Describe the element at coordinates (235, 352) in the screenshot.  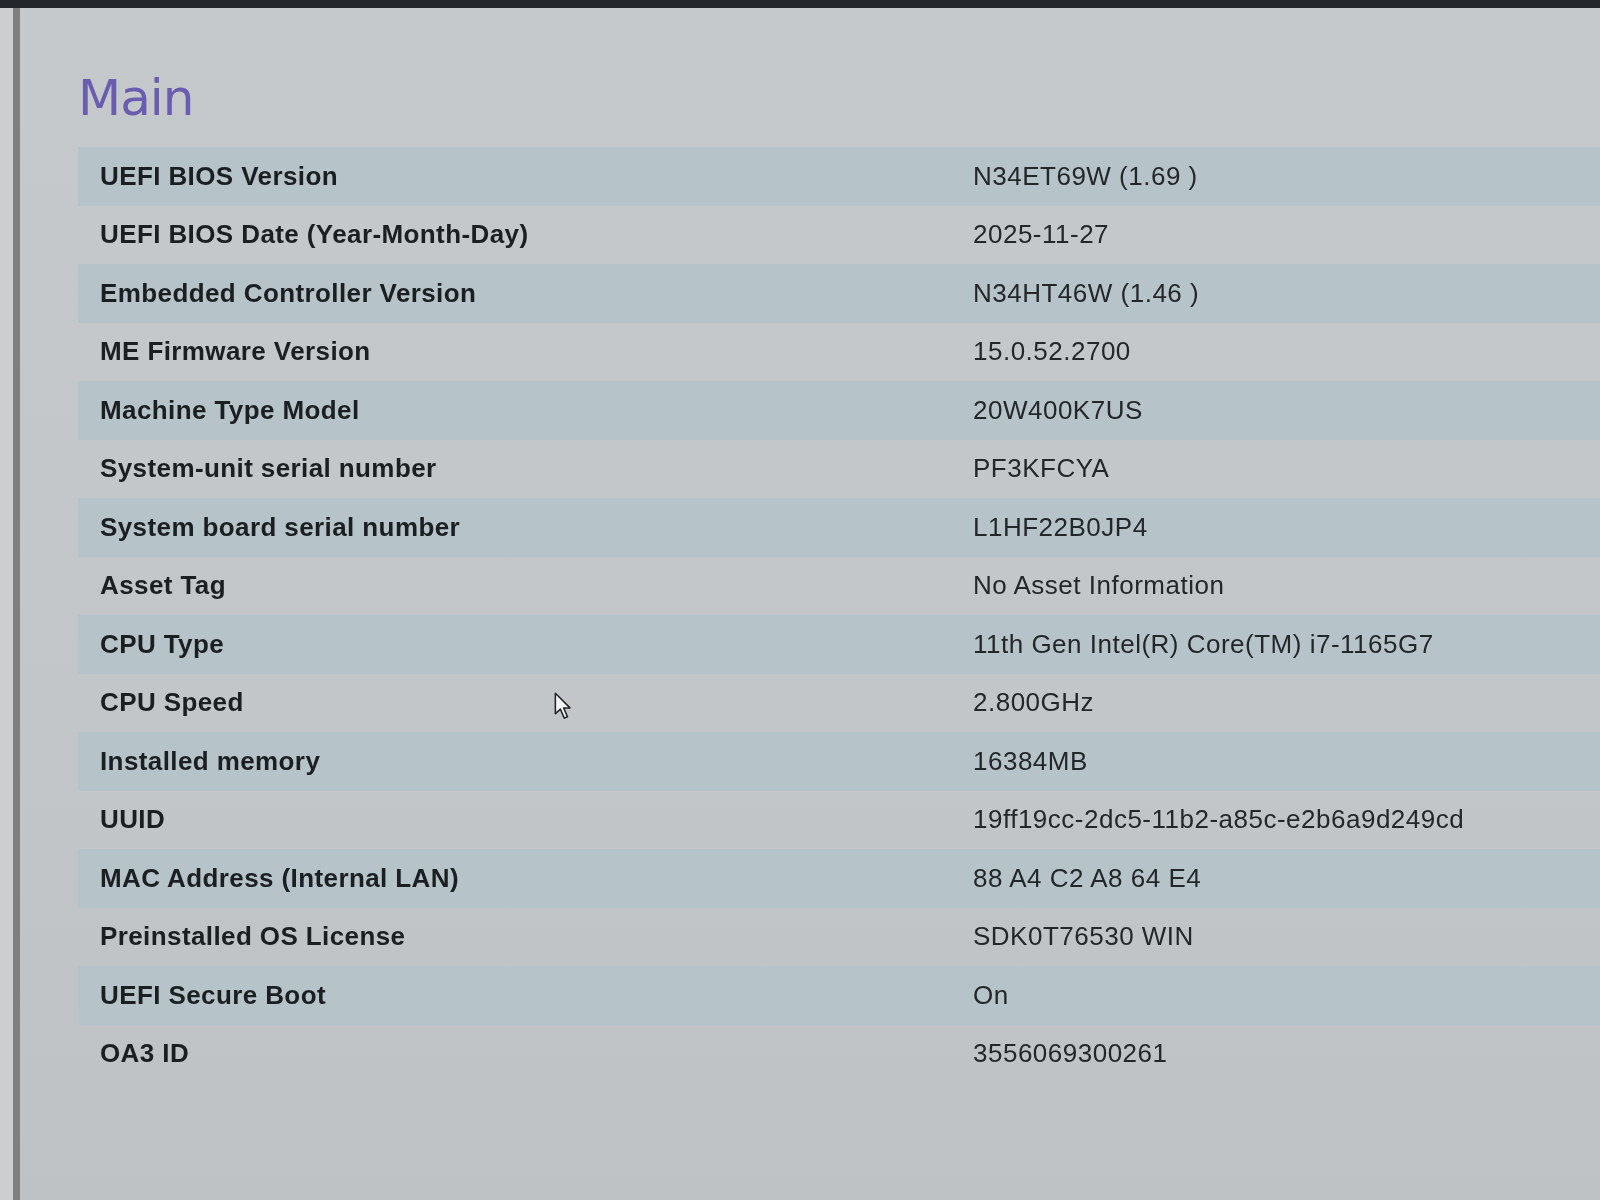
I see `field-label: ME Firmware Version` at that location.